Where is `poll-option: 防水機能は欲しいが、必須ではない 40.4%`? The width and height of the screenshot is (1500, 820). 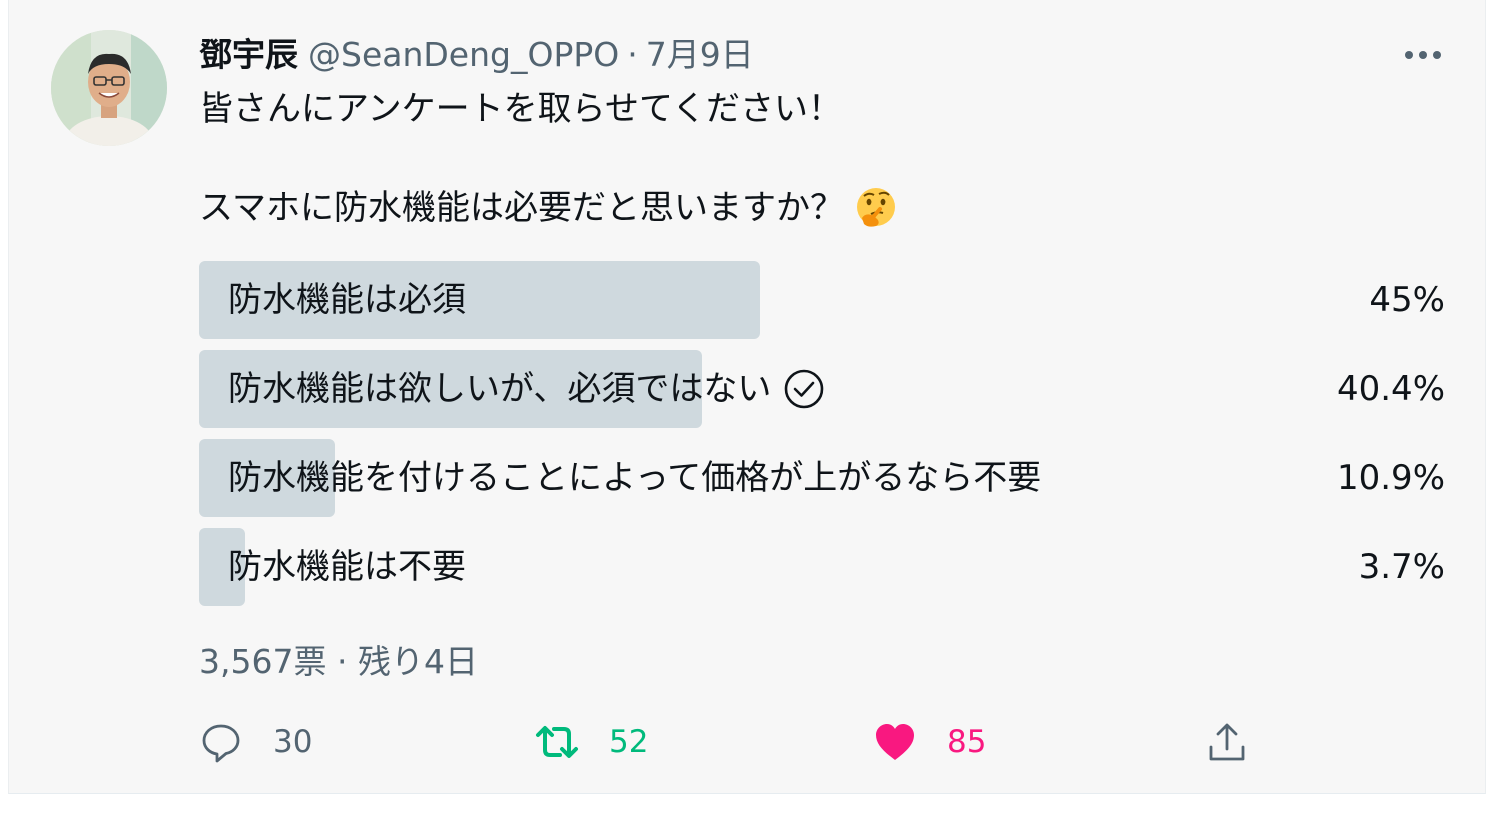 poll-option: 防水機能は欲しいが、必須ではない 40.4% is located at coordinates (822, 389).